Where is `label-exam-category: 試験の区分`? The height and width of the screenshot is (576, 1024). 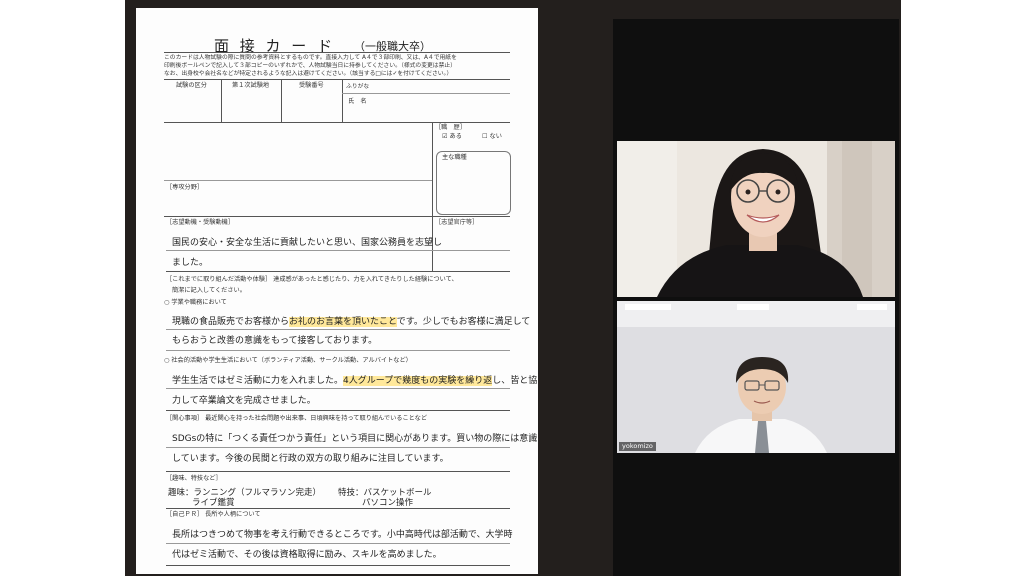
label-exam-category: 試験の区分 is located at coordinates (191, 85).